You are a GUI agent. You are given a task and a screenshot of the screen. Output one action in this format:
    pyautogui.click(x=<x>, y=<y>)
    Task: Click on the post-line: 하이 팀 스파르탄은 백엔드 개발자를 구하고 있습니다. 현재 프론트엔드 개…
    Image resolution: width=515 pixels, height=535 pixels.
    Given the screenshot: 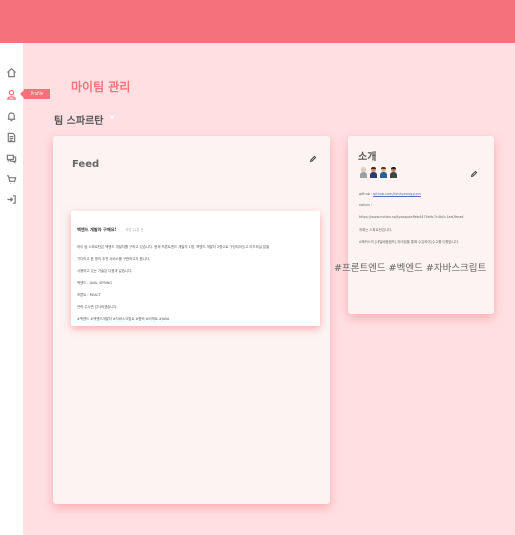 What is the action you would take?
    pyautogui.click(x=173, y=247)
    